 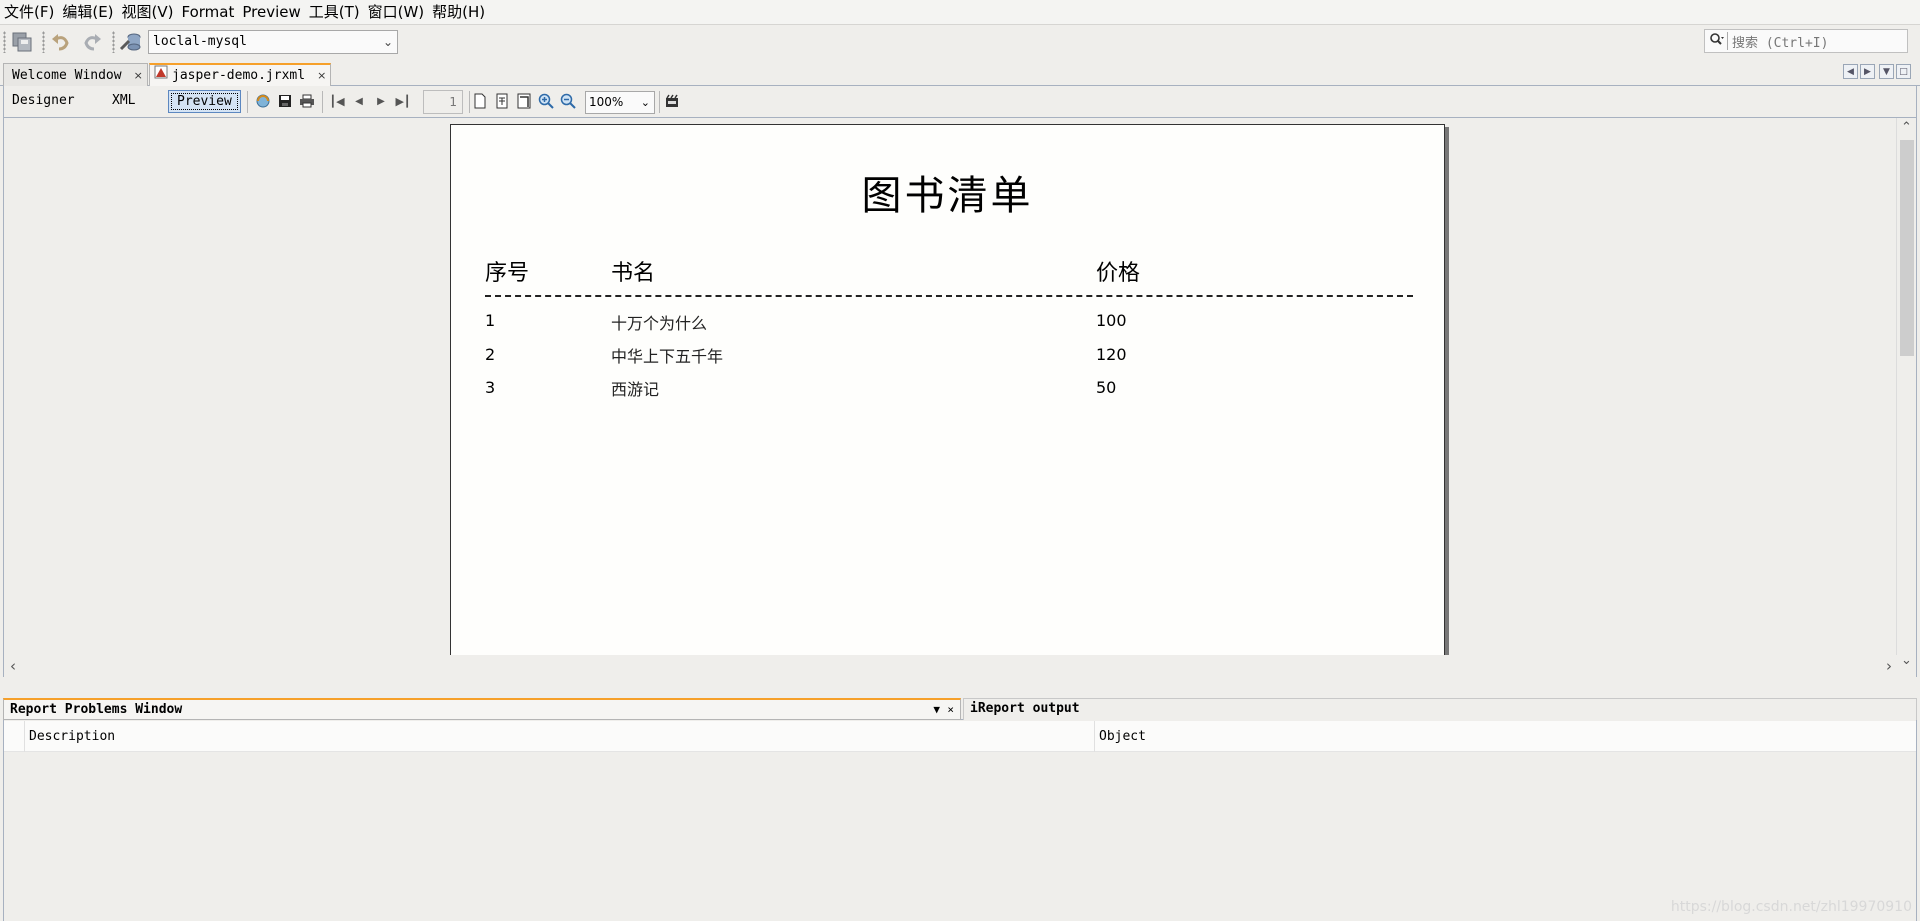 I want to click on column-header-name: 书名, so click(x=633, y=273).